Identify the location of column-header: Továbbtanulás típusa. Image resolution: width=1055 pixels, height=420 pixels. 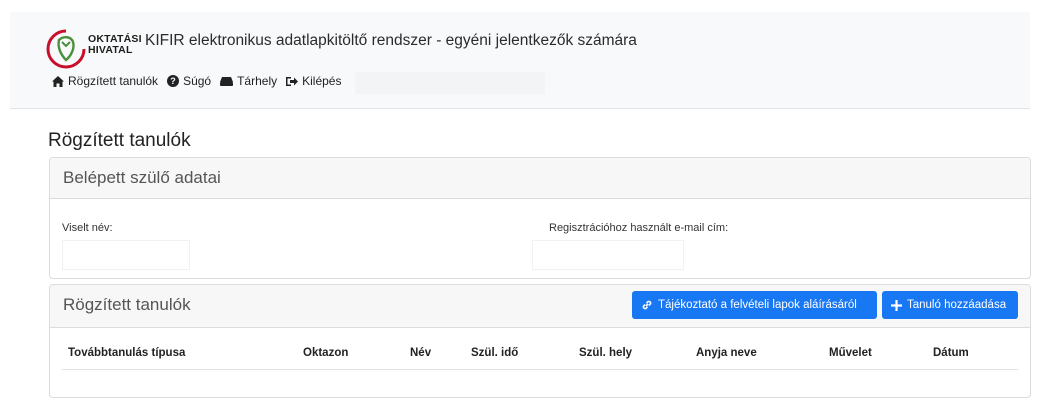
(127, 353).